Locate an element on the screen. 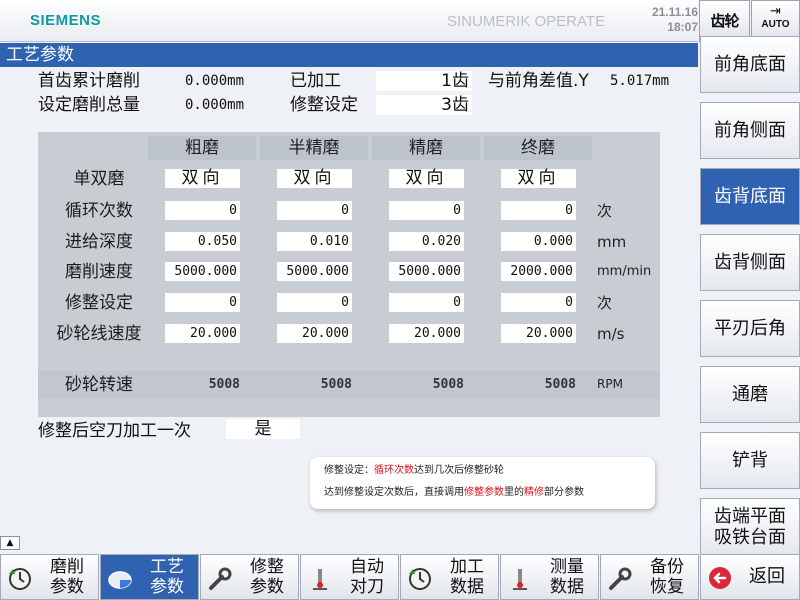  grind-speed-input-semifinish: 5000.000 is located at coordinates (314, 271).